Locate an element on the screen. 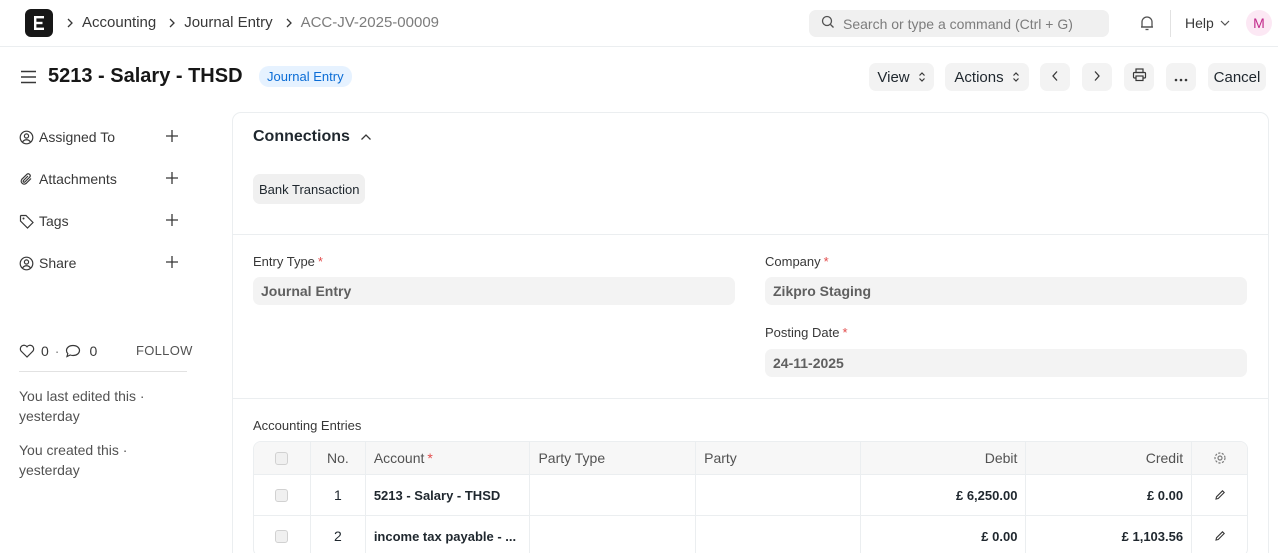 Image resolution: width=1278 pixels, height=553 pixels. sidebar-item-attachments: Attachments is located at coordinates (104, 179).